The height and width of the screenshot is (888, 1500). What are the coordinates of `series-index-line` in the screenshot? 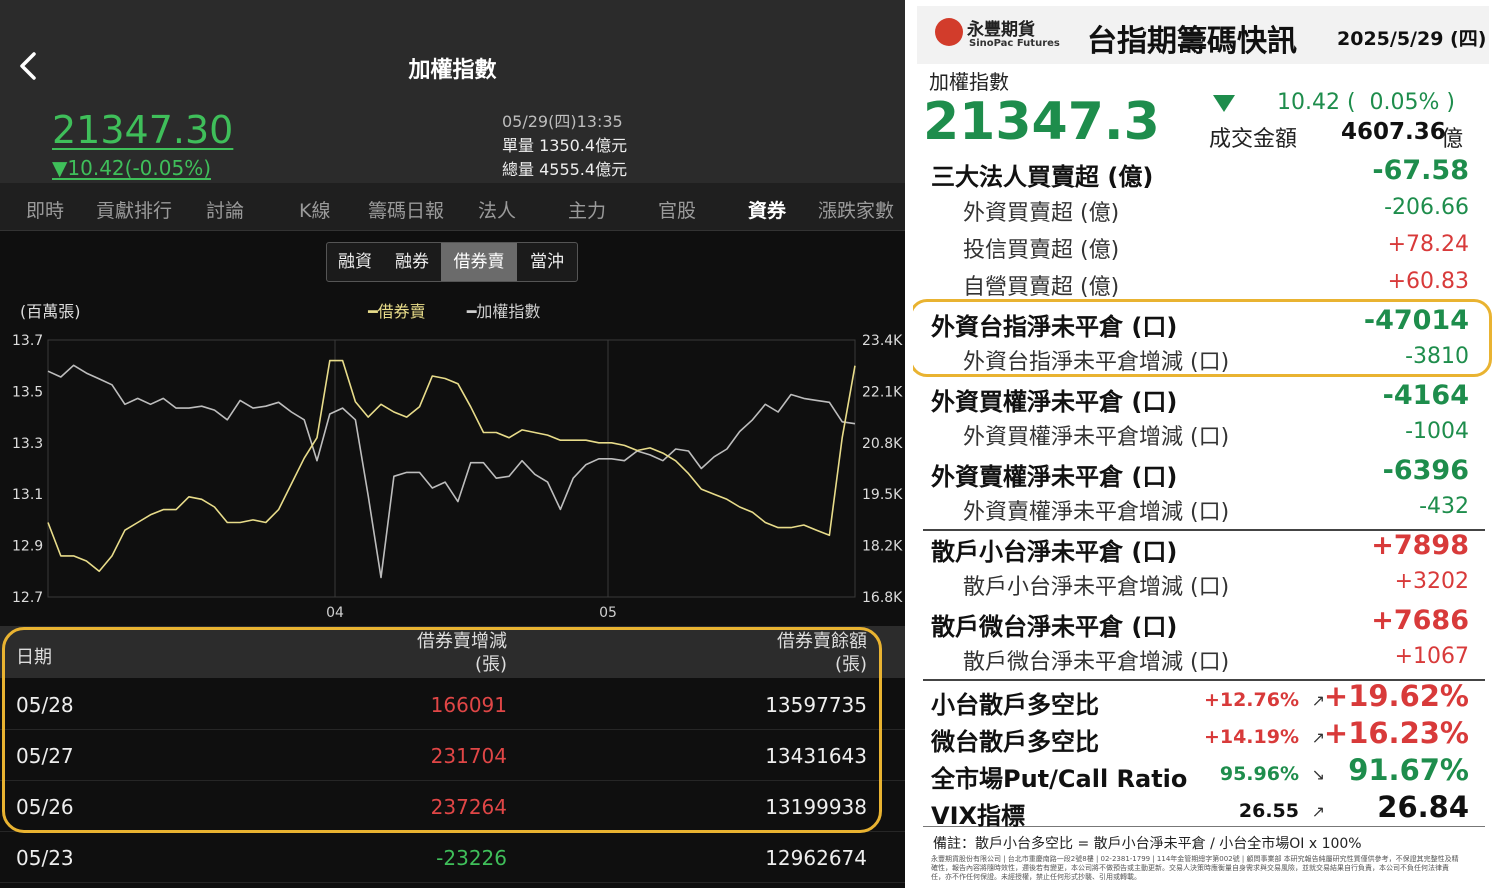 It's located at (451, 471).